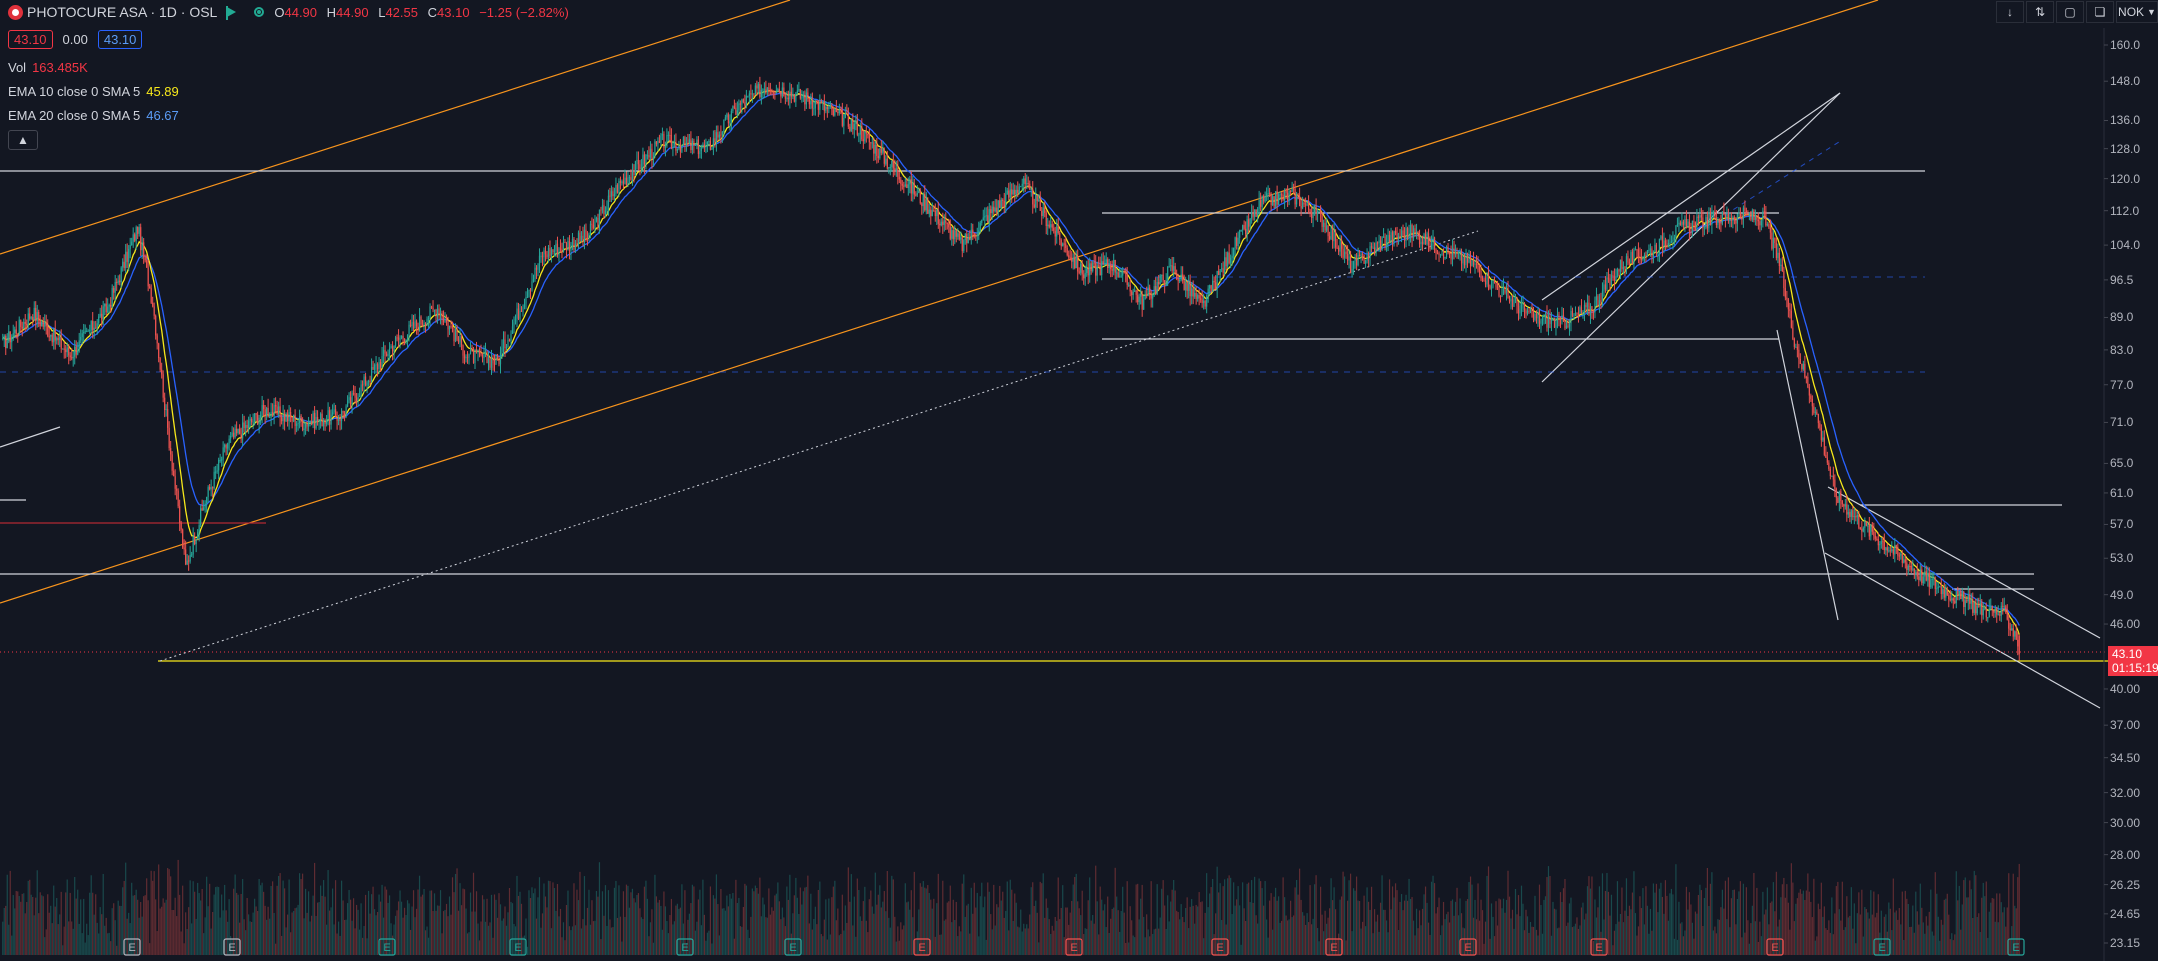 Image resolution: width=2158 pixels, height=961 pixels. What do you see at coordinates (2105, 494) in the screenshot?
I see `price-axis` at bounding box center [2105, 494].